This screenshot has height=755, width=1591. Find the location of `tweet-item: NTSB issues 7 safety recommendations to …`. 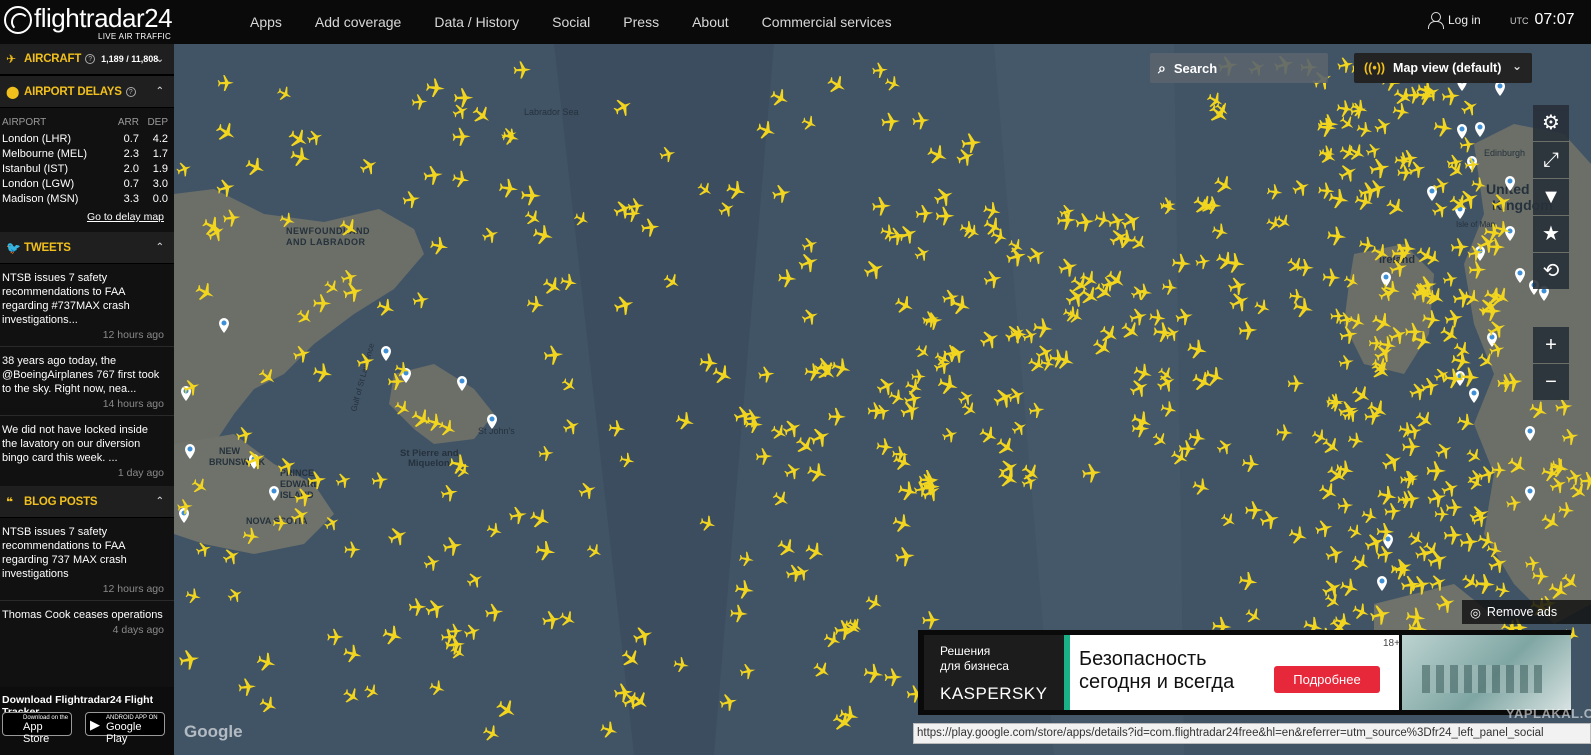

tweet-item: NTSB issues 7 safety recommendations to … is located at coordinates (87, 305).